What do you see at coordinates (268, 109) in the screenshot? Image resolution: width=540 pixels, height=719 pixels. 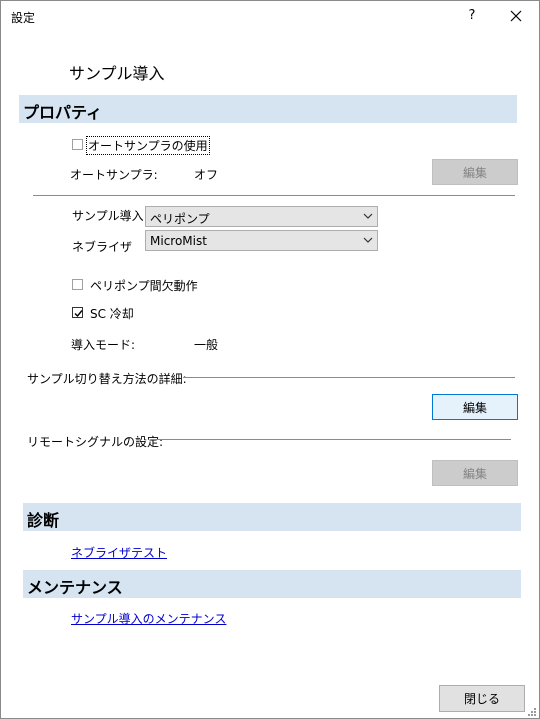 I see `section-properties: プロパティ` at bounding box center [268, 109].